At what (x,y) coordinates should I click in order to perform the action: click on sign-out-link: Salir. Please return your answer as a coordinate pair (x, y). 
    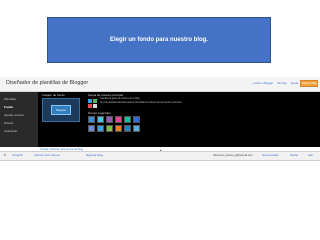
    Looking at the image, I should click on (310, 155).